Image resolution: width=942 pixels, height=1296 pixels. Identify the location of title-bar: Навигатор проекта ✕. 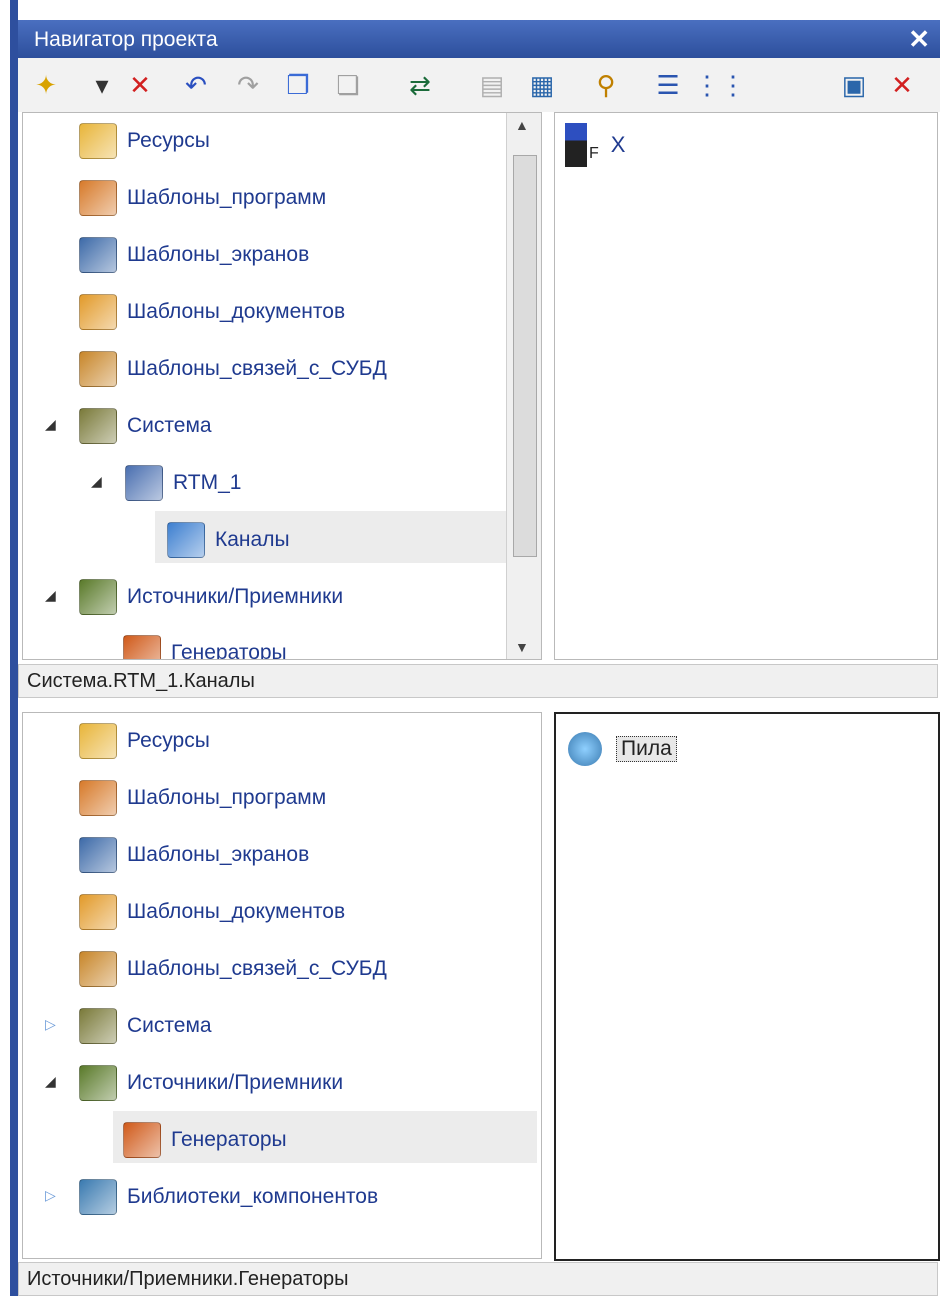
(479, 39).